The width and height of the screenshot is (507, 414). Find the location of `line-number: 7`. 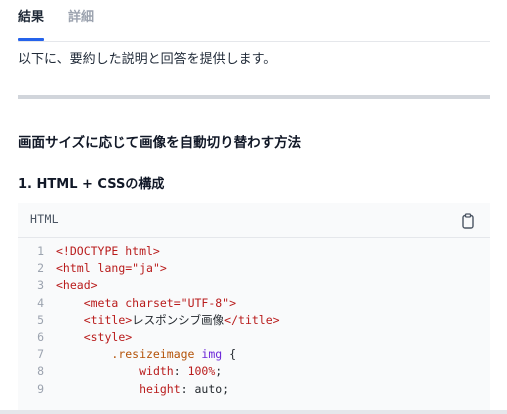

line-number: 7 is located at coordinates (40, 354).